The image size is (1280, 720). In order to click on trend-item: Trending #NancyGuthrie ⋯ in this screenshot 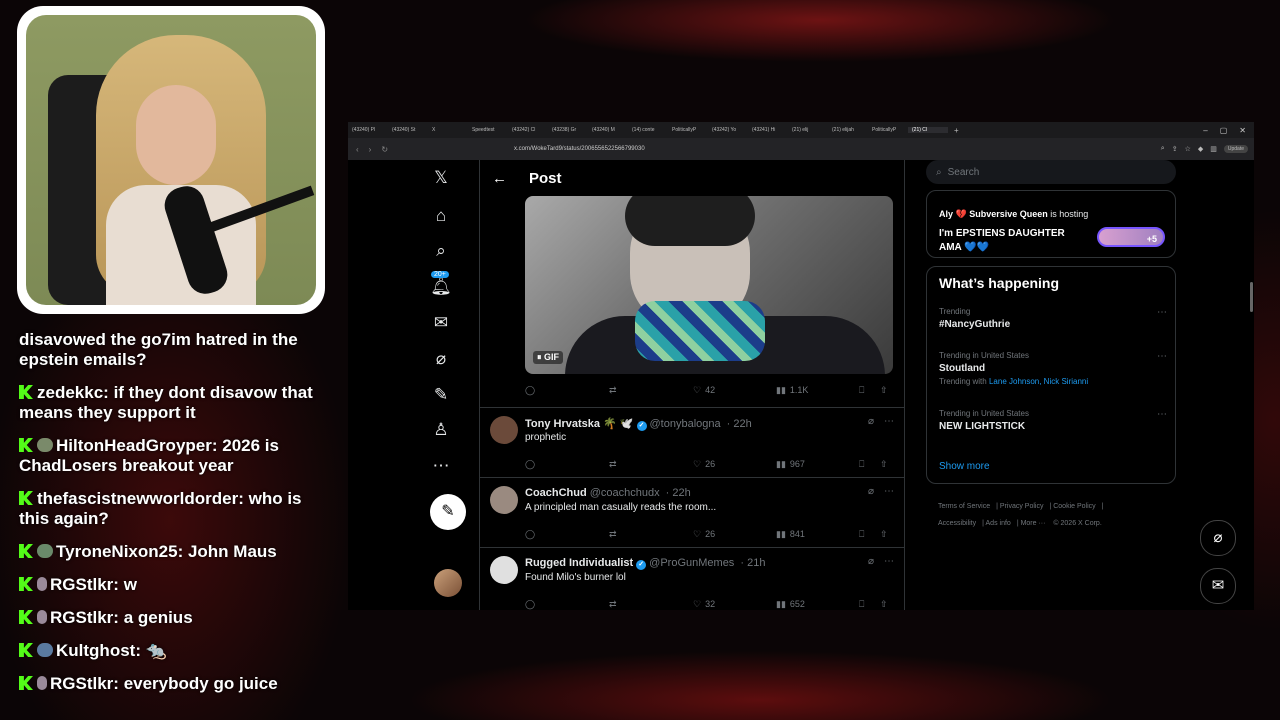, I will do `click(1053, 318)`.